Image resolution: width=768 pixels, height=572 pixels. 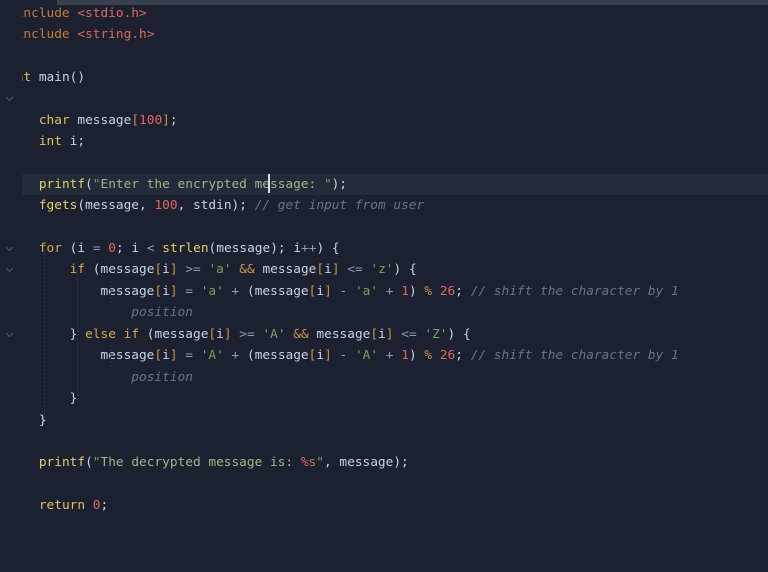 I want to click on horizontal-scrollbar, so click(x=384, y=2).